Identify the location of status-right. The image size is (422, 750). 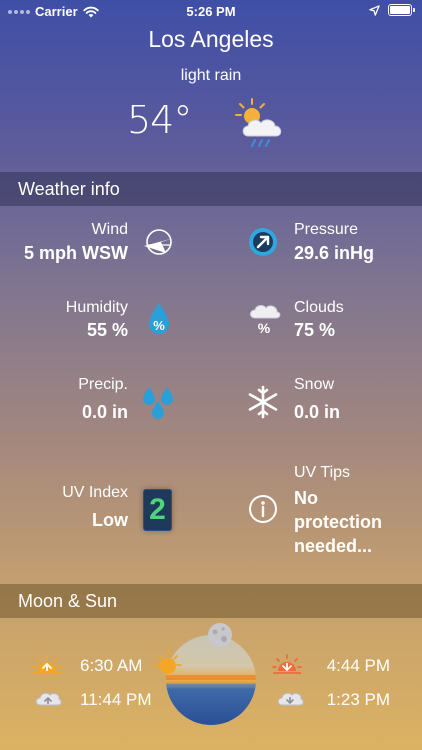
(392, 10).